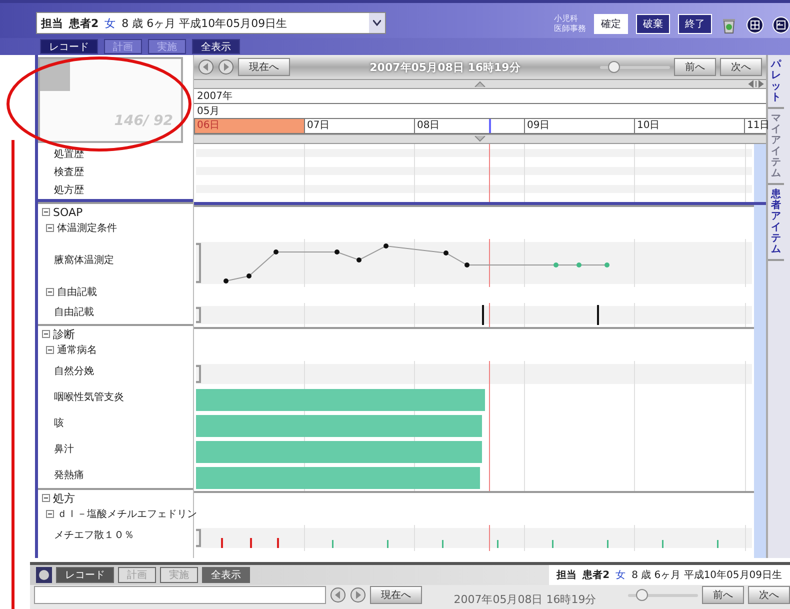  I want to click on scroll-thumb, so click(55, 75).